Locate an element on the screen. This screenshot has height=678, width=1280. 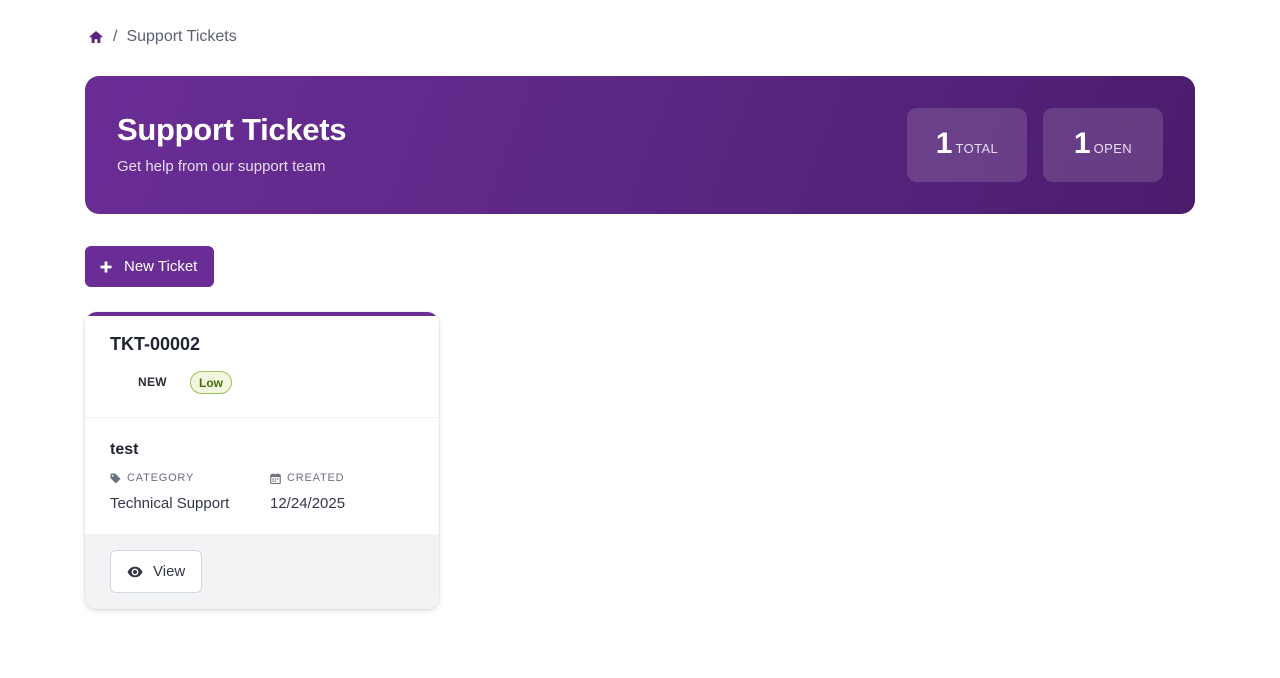
total-label: TOTAL is located at coordinates (977, 148).